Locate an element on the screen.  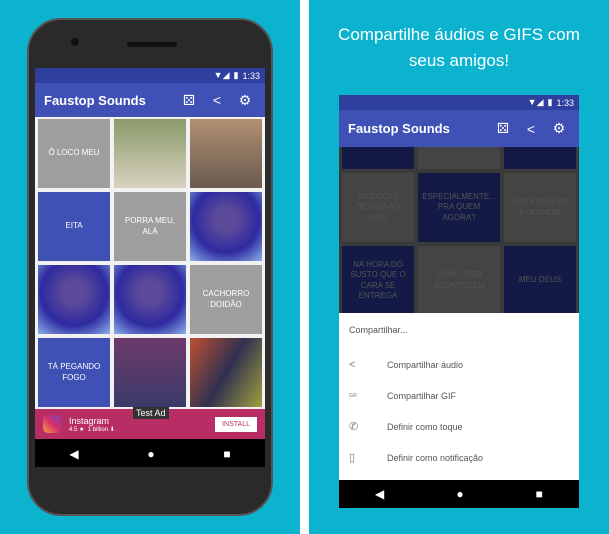
caption-line: Compartilhe áudios e GIFS com is located at coordinates (459, 34).